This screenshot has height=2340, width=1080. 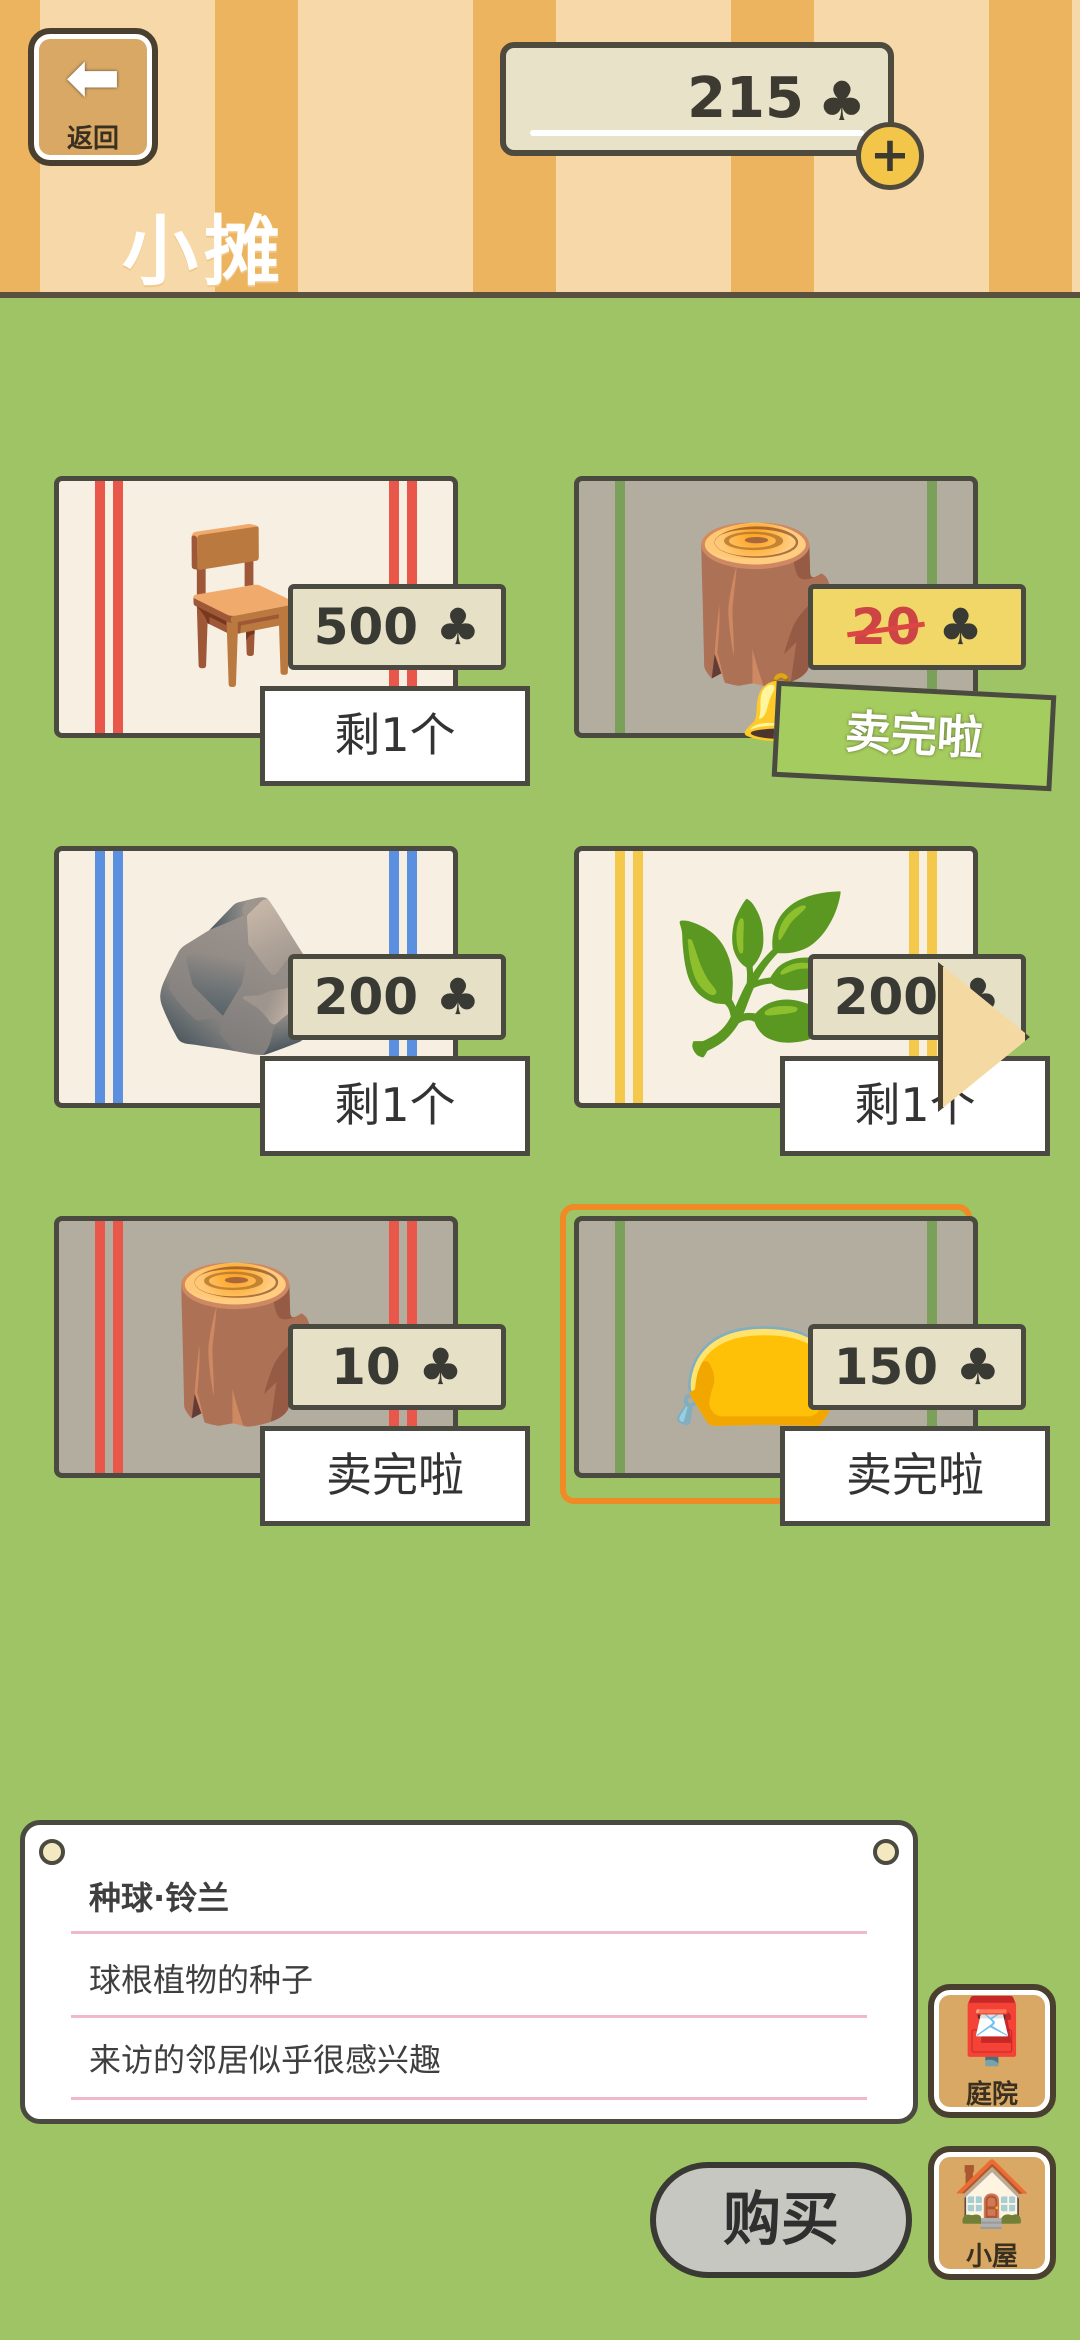 I want to click on item-description-1: 球根植物的种子, so click(x=201, y=1980).